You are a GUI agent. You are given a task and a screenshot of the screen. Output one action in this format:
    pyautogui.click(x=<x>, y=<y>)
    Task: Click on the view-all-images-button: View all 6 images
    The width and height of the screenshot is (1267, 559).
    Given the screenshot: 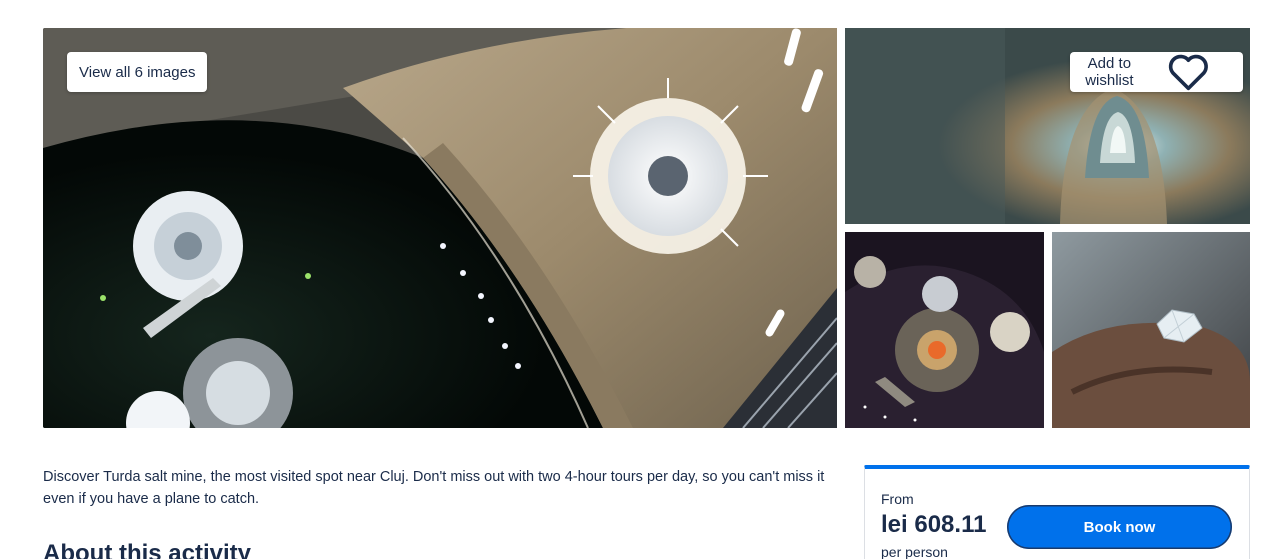 What is the action you would take?
    pyautogui.click(x=137, y=72)
    